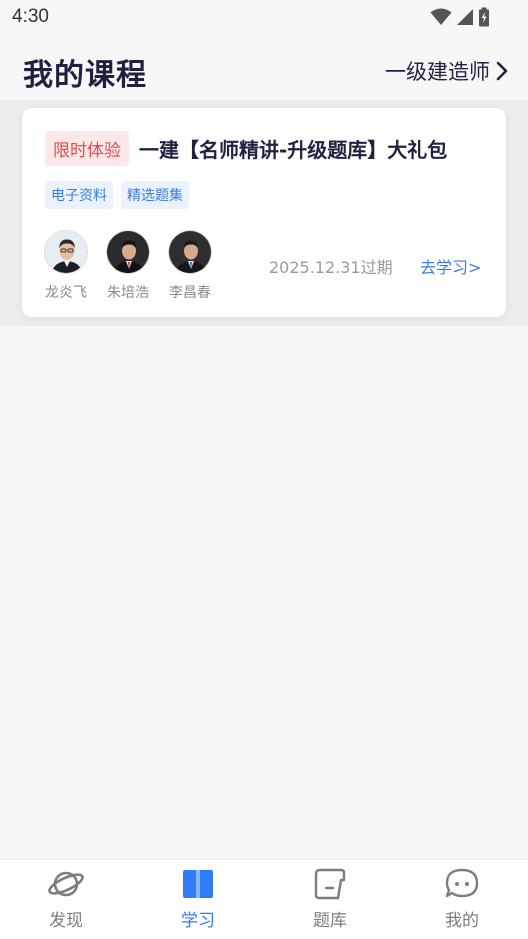 Image resolution: width=528 pixels, height=939 pixels. Describe the element at coordinates (66, 899) in the screenshot. I see `tab-discover: 发现` at that location.